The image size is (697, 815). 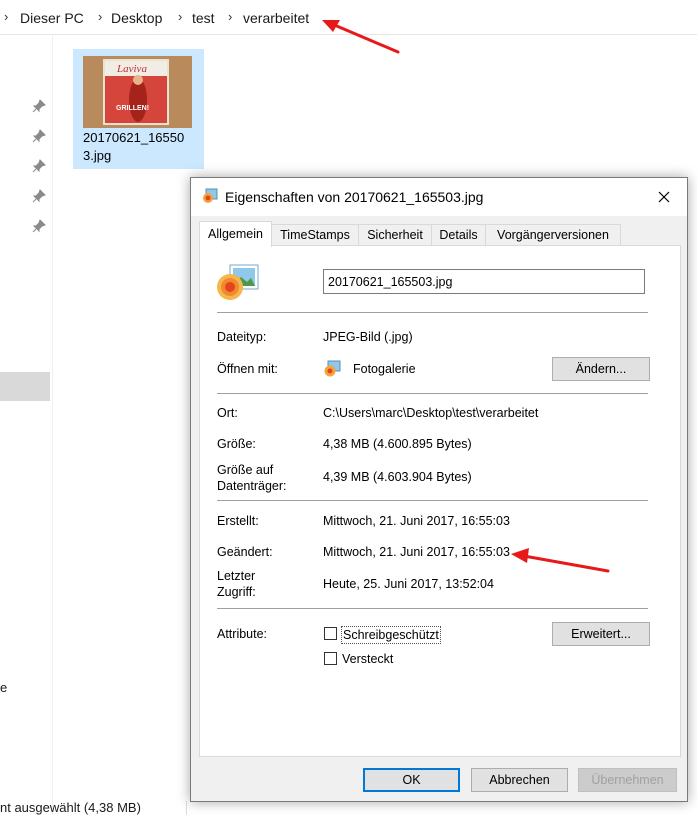 I want to click on schreibgeschuetzt-label: Schreibgeschützt, so click(x=391, y=635).